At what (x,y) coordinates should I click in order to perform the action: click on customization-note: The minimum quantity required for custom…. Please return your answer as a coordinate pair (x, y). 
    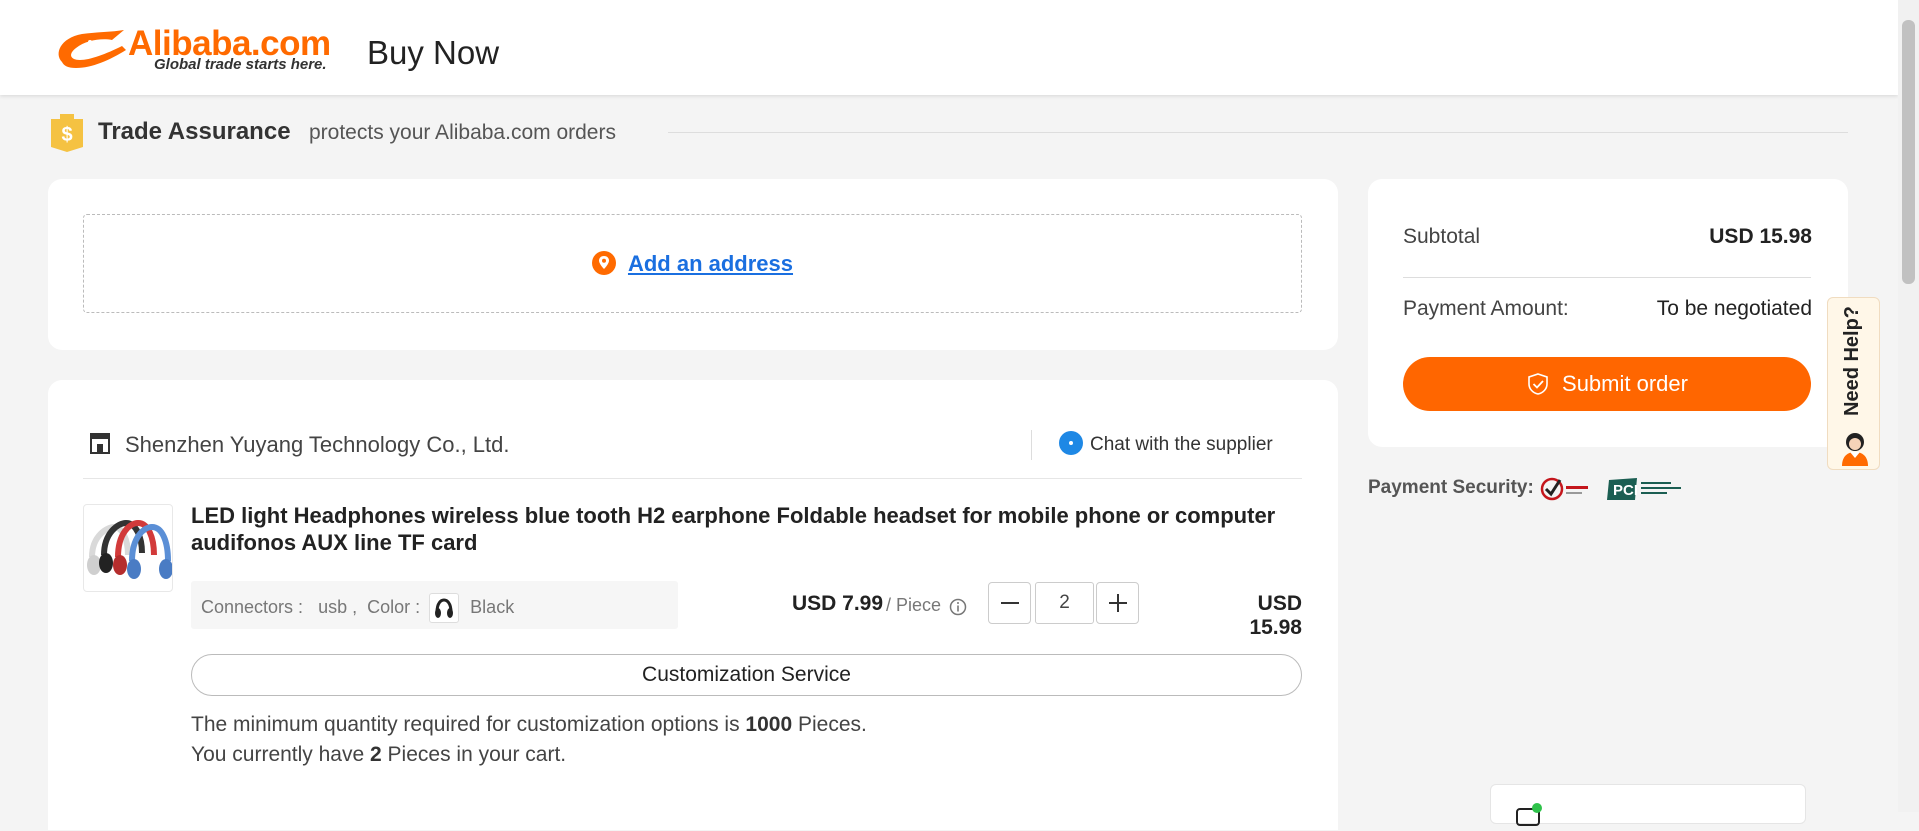
    Looking at the image, I should click on (529, 740).